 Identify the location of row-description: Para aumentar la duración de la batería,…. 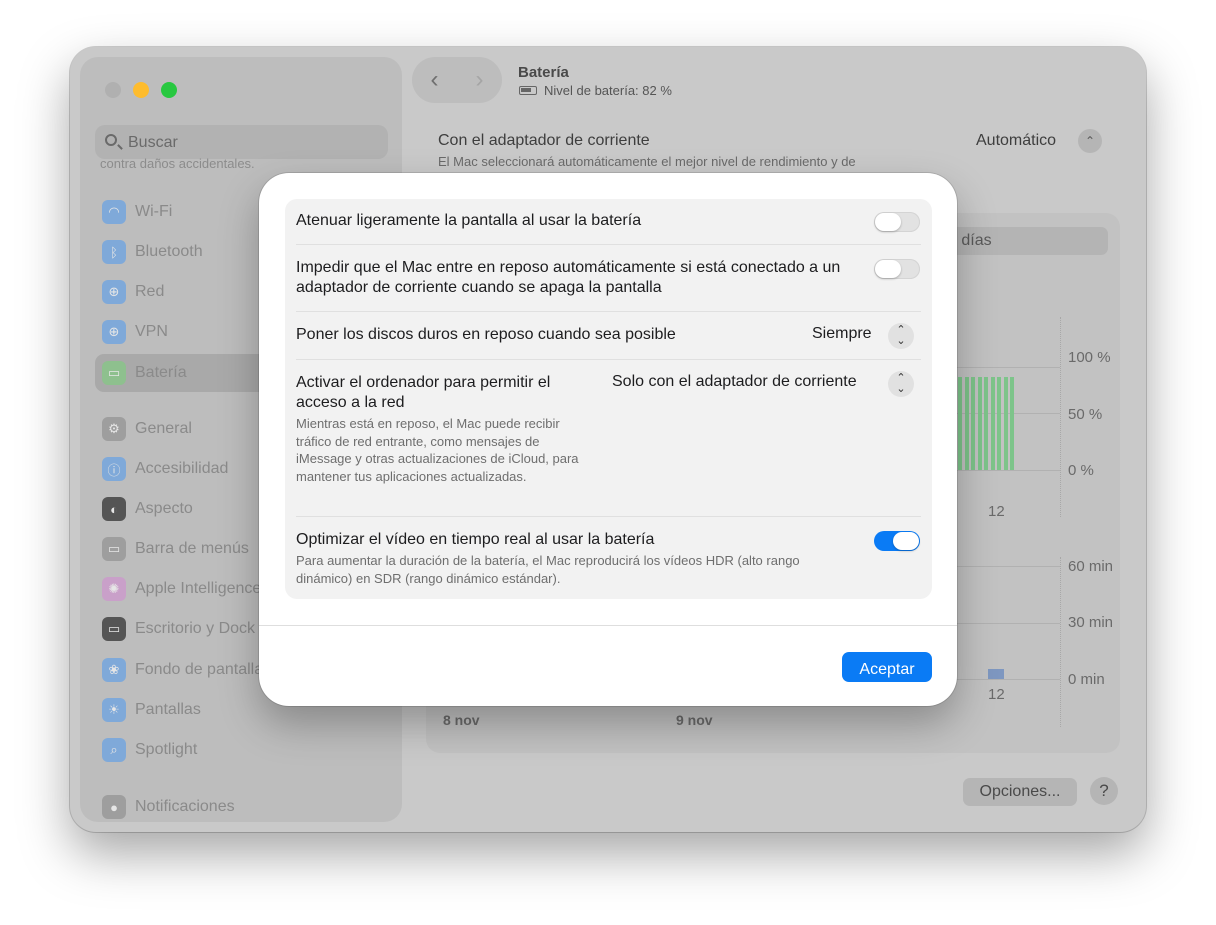
(548, 569).